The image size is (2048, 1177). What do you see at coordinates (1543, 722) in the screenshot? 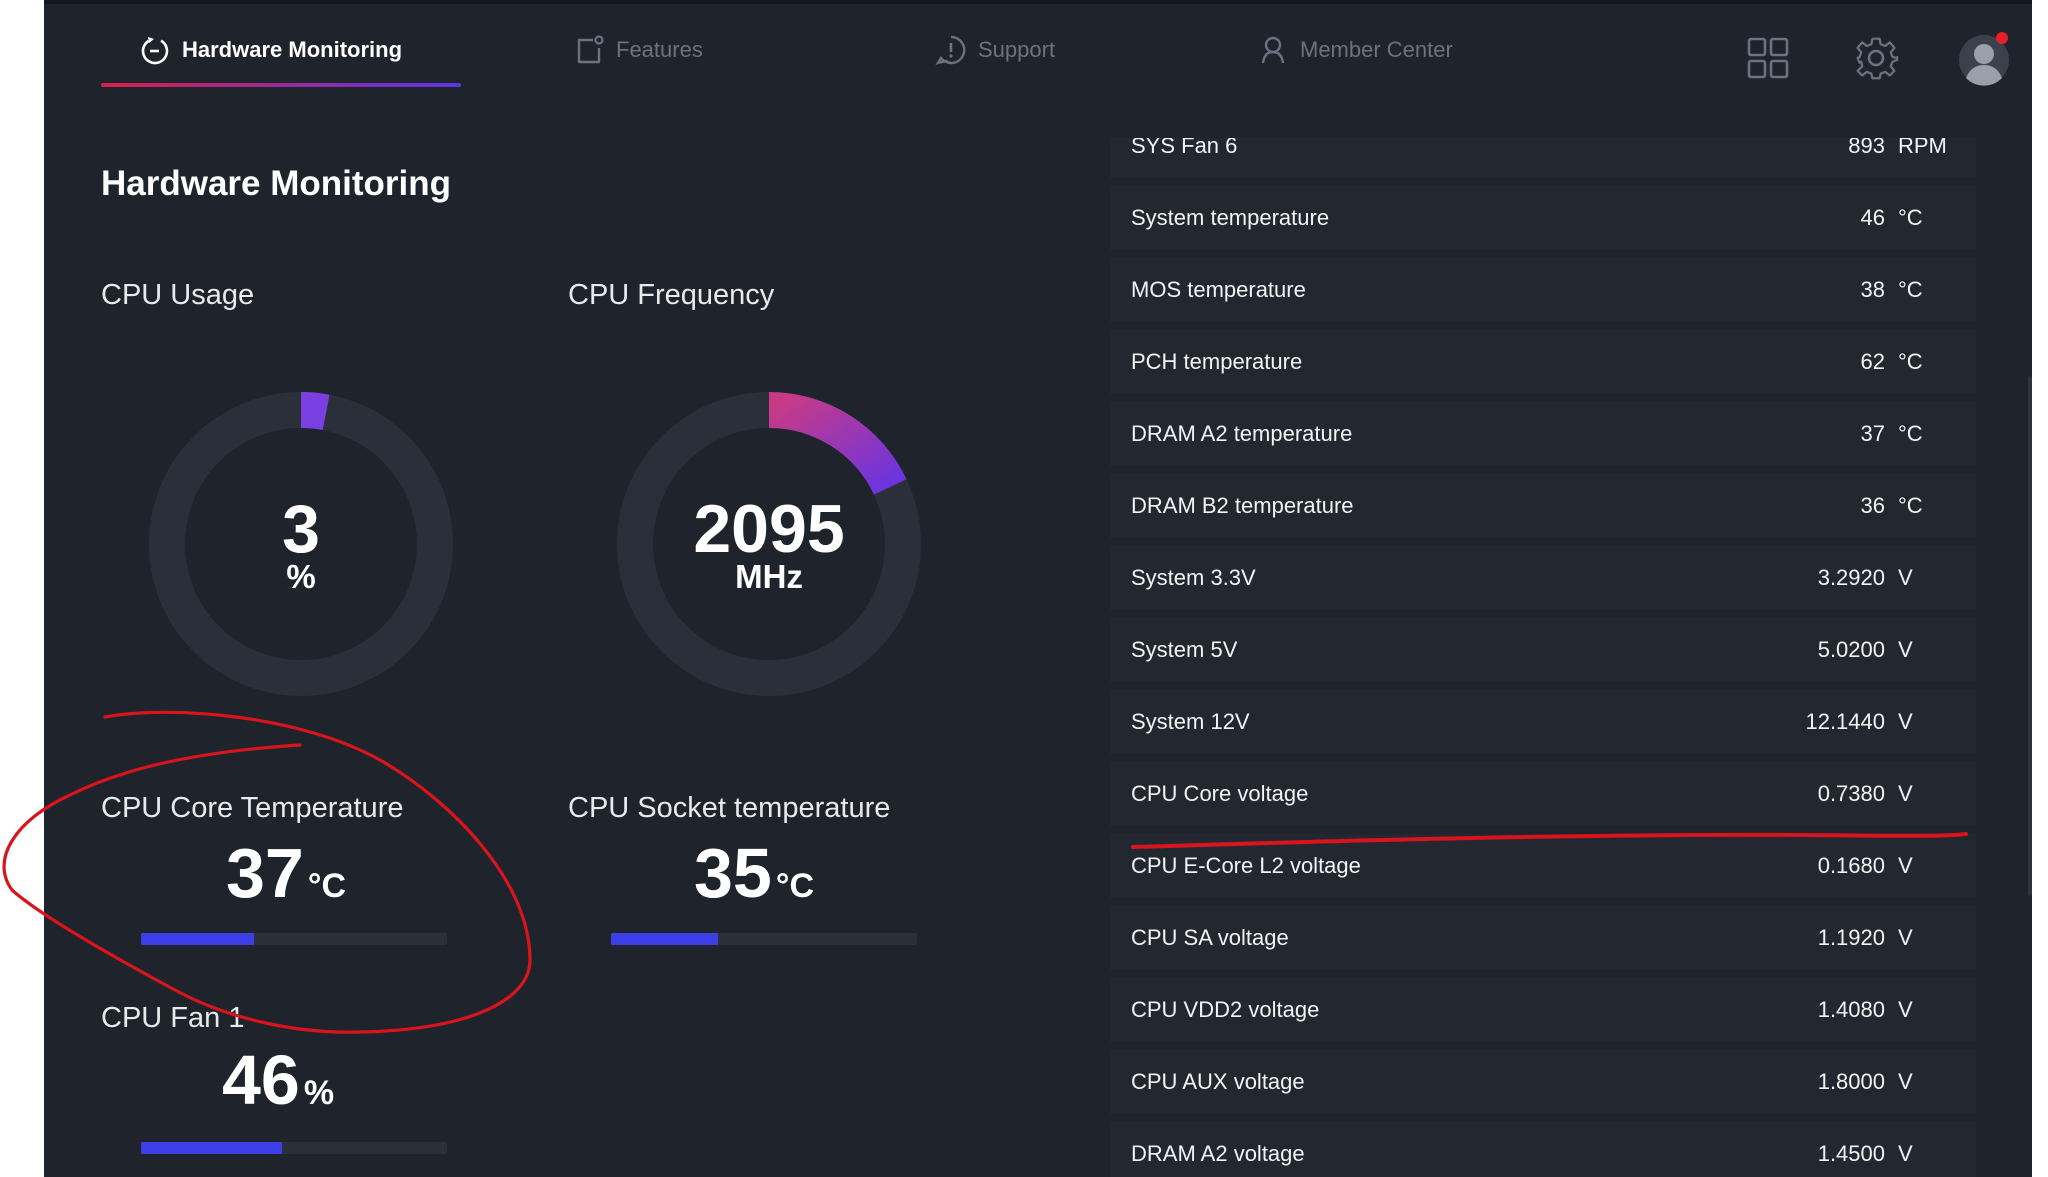
I see `sensor-row: System 12V 12.1440 V` at bounding box center [1543, 722].